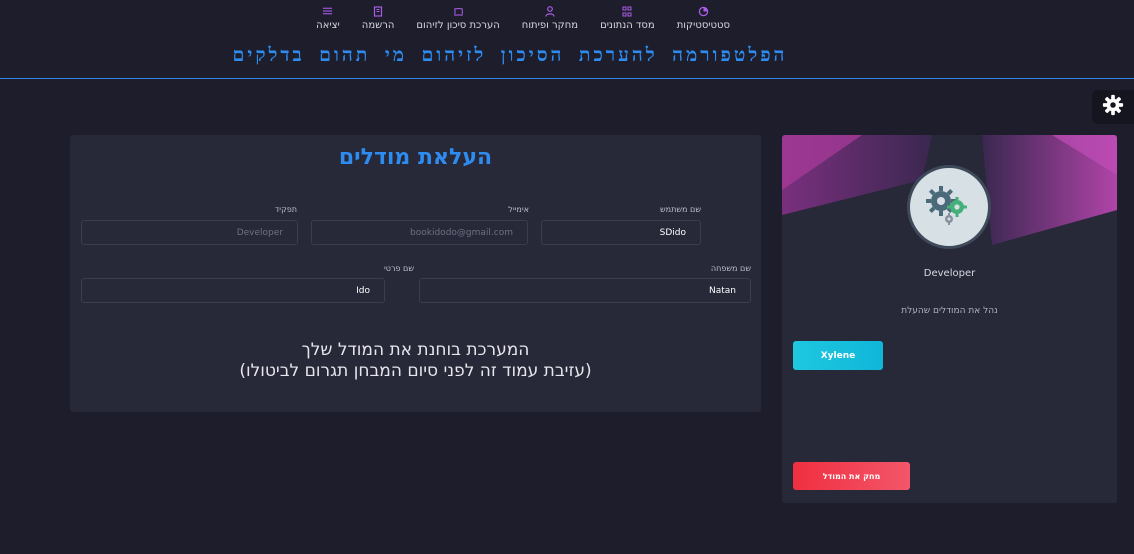 The image size is (1134, 554). Describe the element at coordinates (458, 13) in the screenshot. I see `puzzle-icon` at that location.